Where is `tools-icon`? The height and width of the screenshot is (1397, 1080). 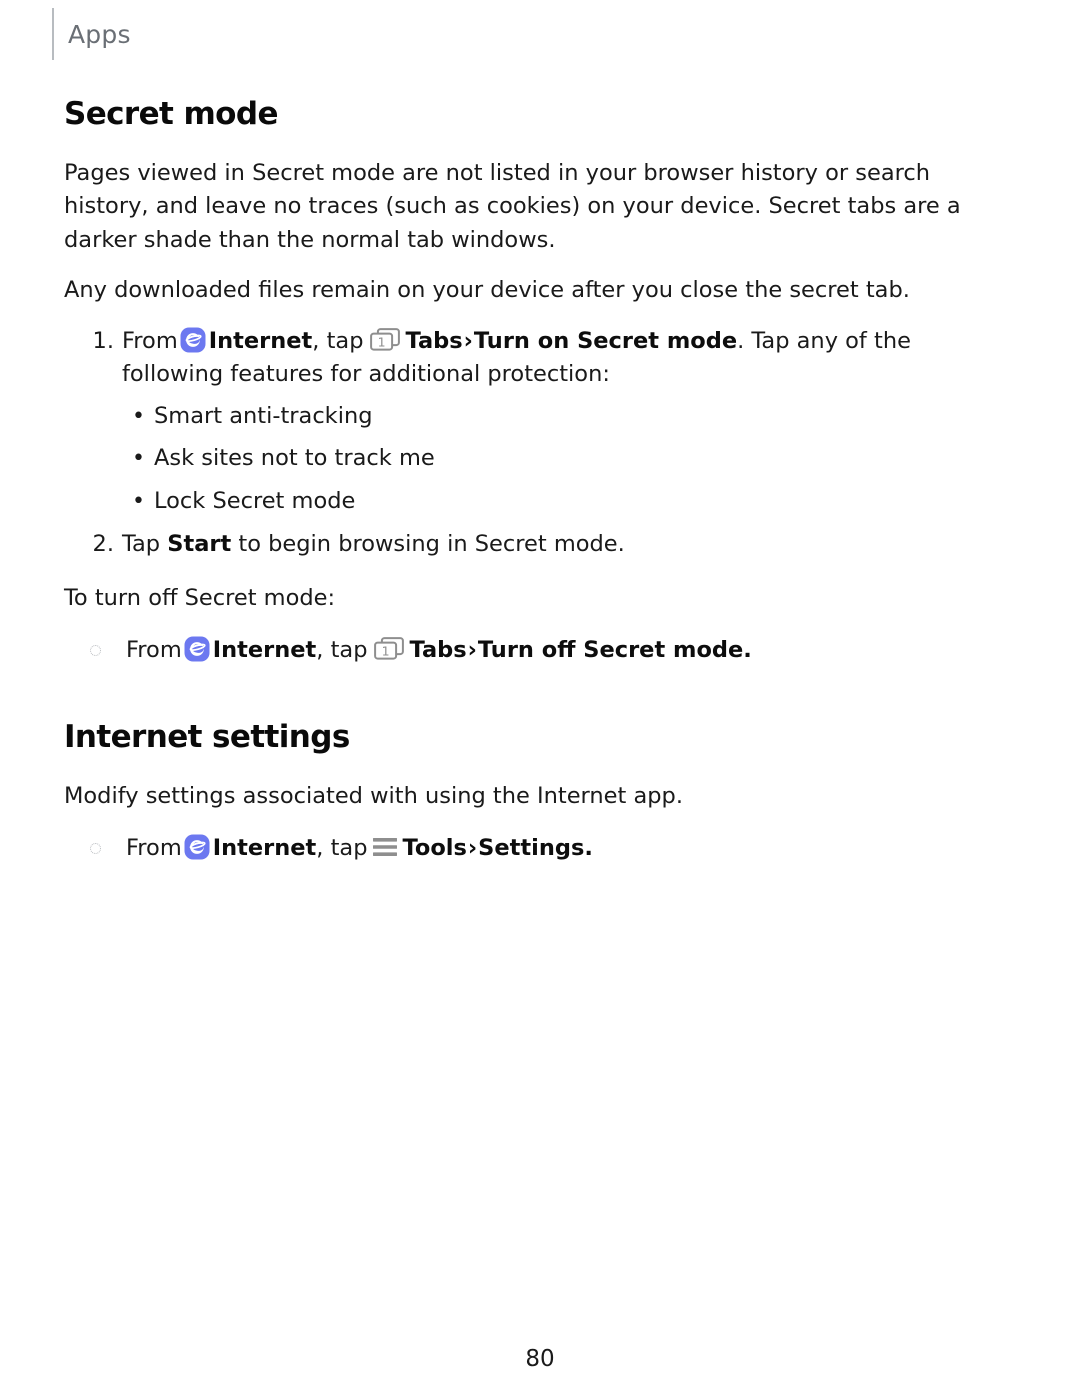 tools-icon is located at coordinates (385, 845).